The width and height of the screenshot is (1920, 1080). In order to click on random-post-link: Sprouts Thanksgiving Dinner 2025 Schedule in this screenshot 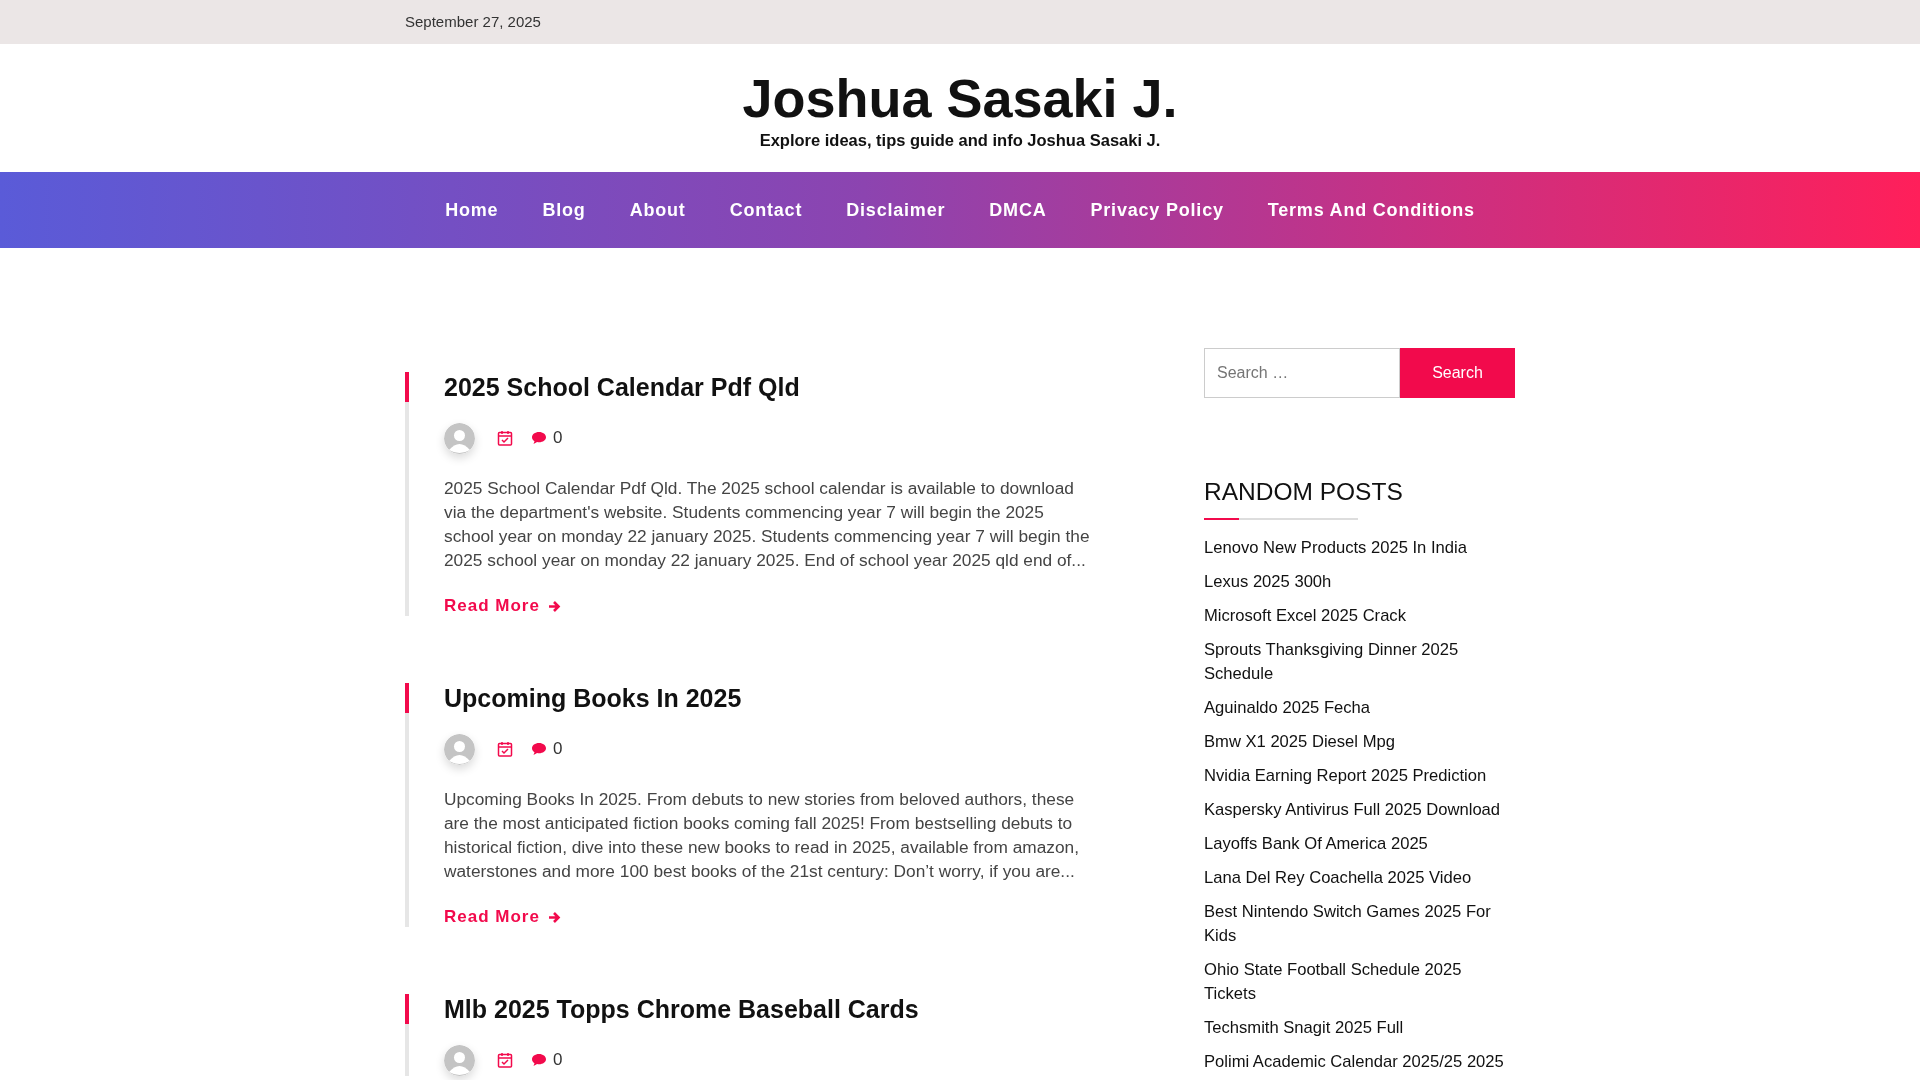, I will do `click(1359, 662)`.